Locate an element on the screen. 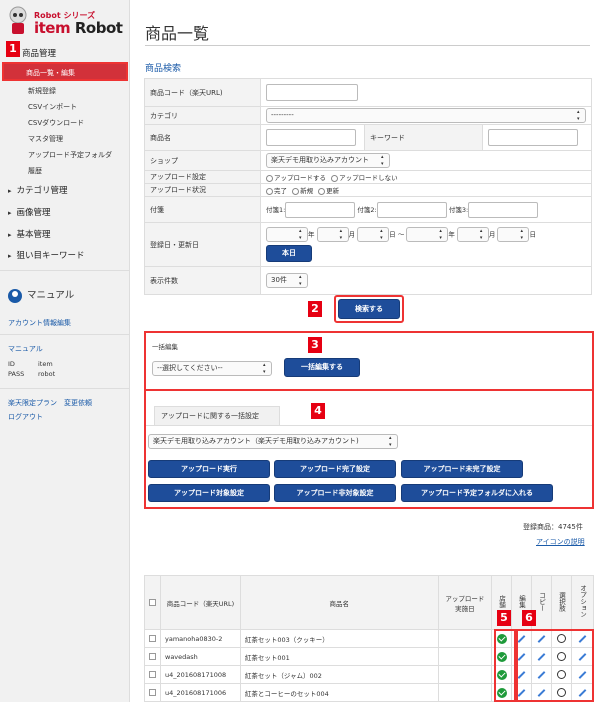 The height and width of the screenshot is (702, 600). nav-item-new: 新規登録 is located at coordinates (42, 91).